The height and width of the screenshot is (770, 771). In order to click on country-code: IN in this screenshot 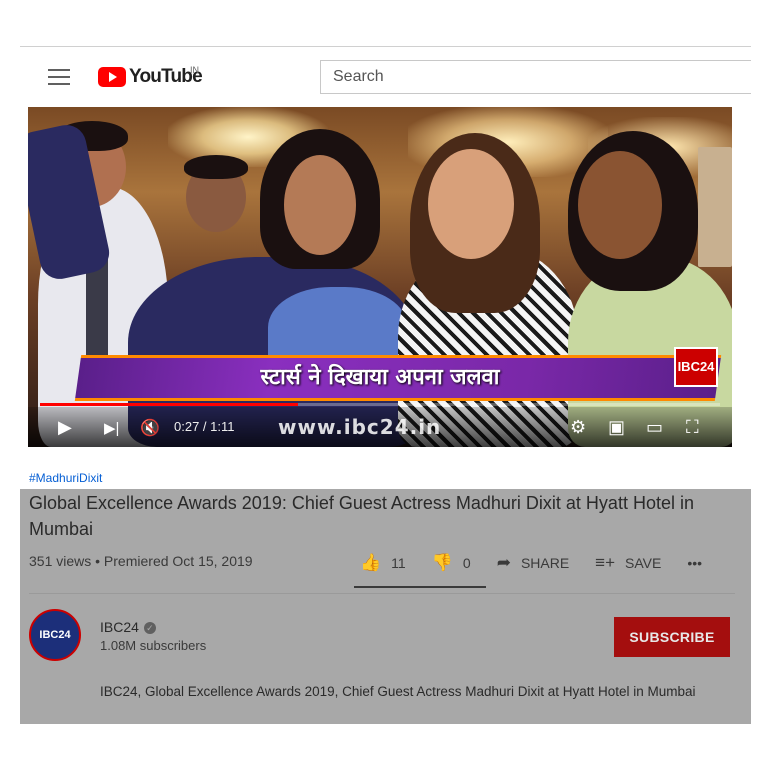, I will do `click(194, 70)`.